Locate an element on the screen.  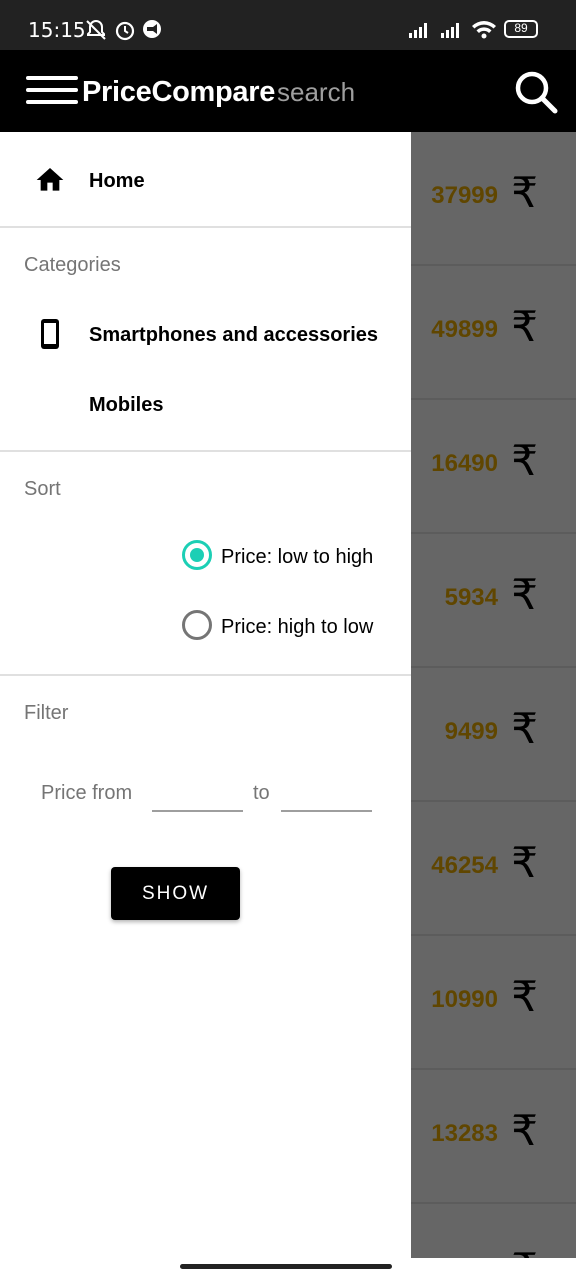
app-bar: PriceCompare search is located at coordinates (288, 91).